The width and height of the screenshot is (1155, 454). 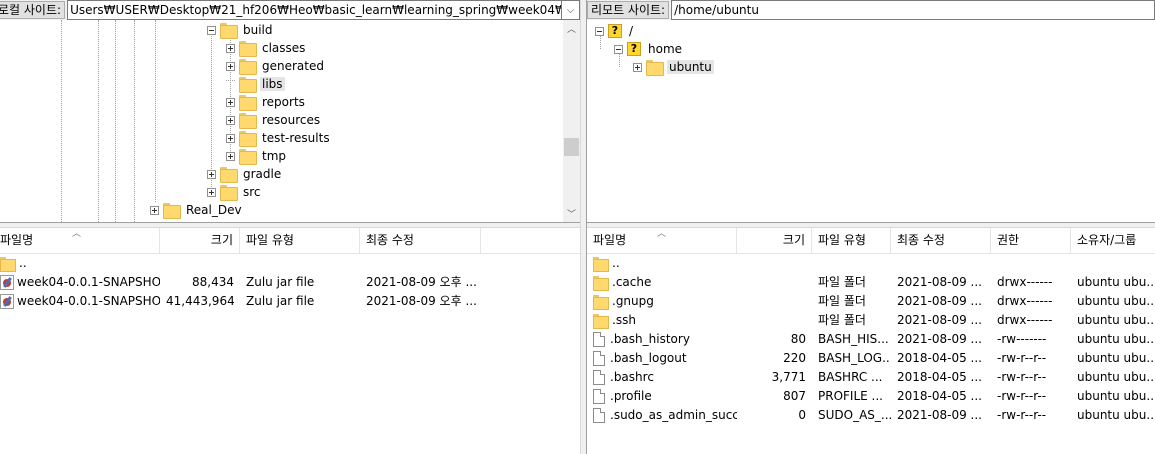 I want to click on local-path-dropdown-icon: ⌵, so click(x=571, y=10).